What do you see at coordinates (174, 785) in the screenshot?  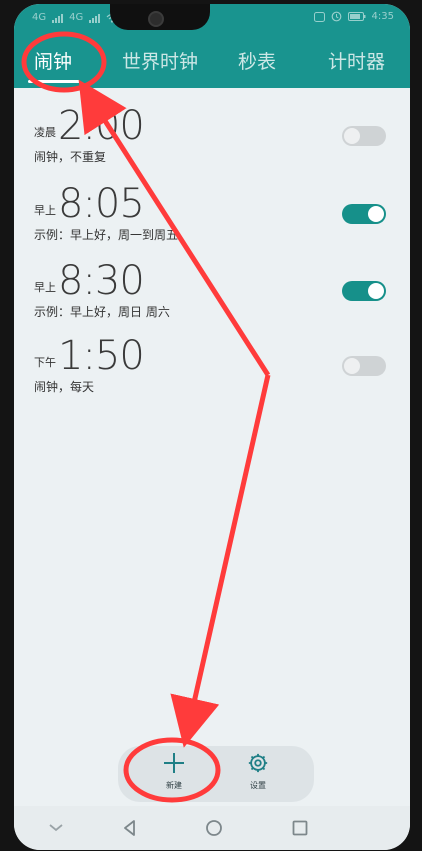 I see `new-alarm-label: 新建` at bounding box center [174, 785].